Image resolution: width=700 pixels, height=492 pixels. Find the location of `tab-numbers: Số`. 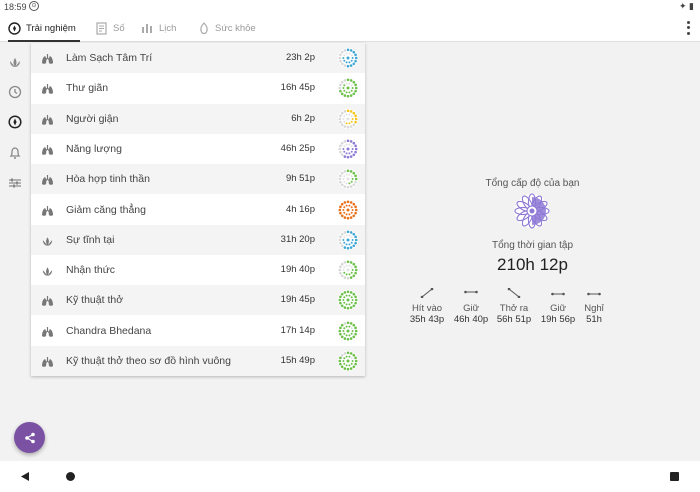

tab-numbers: Số is located at coordinates (110, 28).